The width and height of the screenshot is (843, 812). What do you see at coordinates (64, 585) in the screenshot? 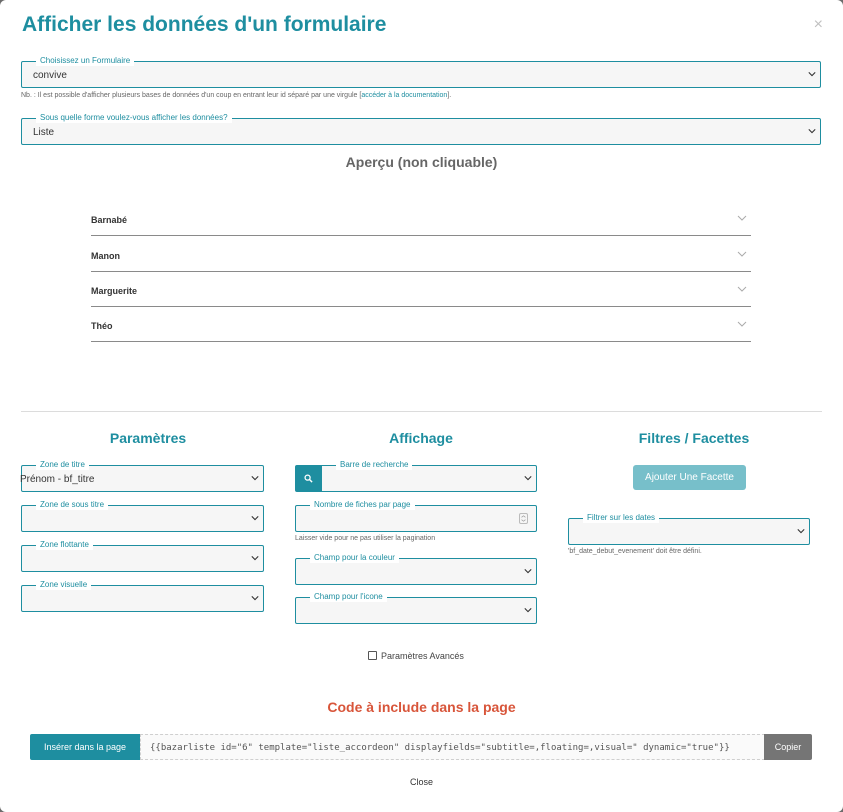
I see `zone-visuelle-legend: Zone visuelle` at bounding box center [64, 585].